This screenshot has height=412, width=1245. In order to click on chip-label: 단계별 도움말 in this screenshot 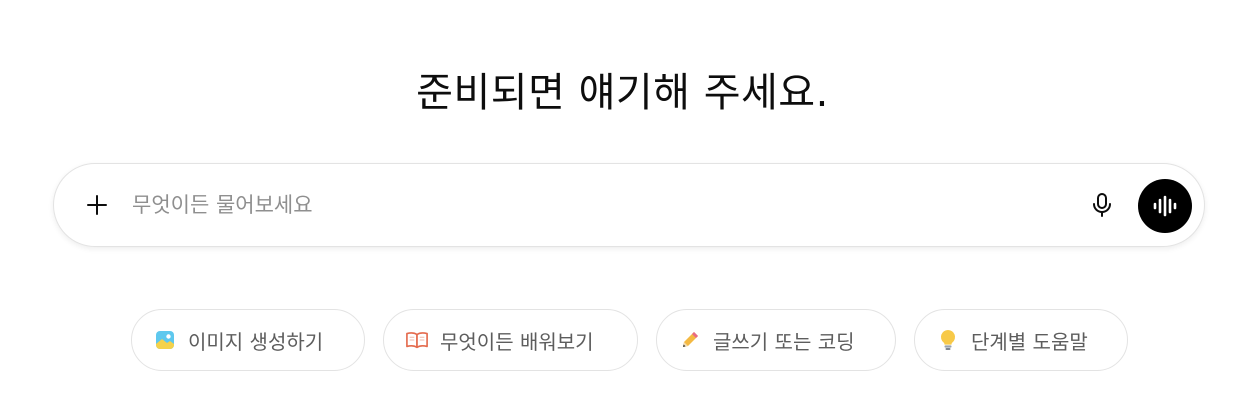, I will do `click(1029, 341)`.